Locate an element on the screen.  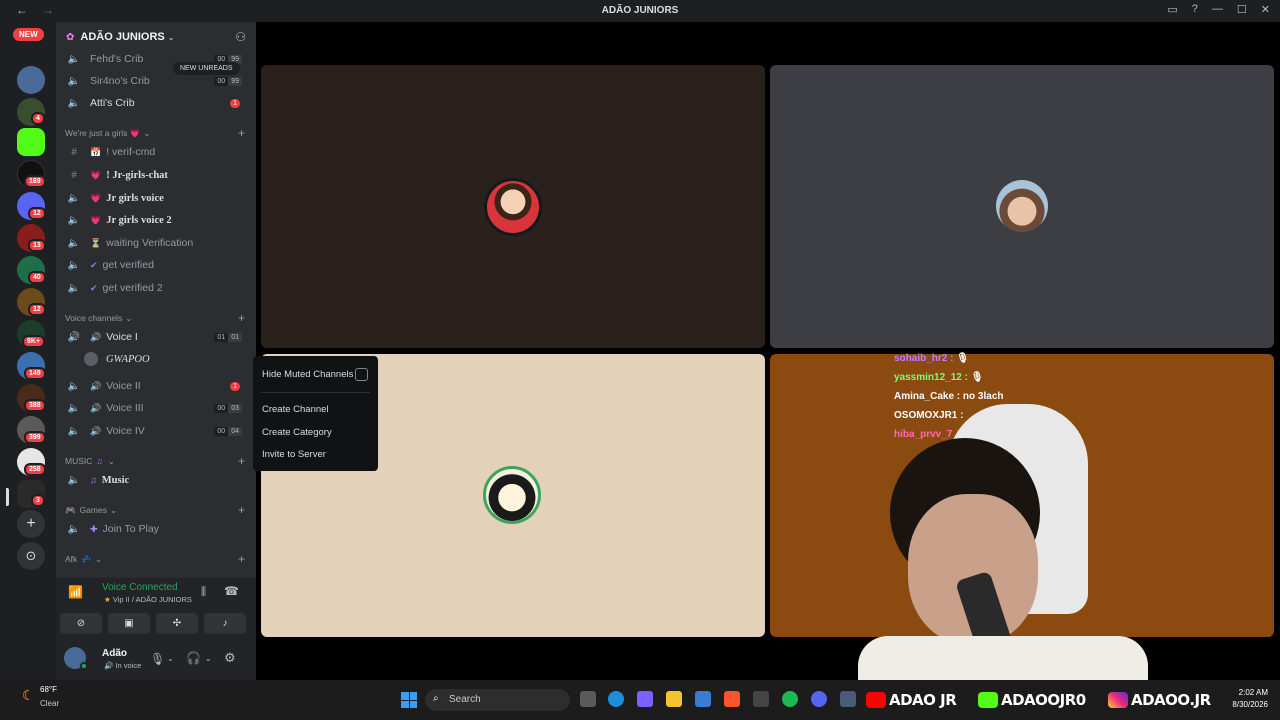
gear-icon: ⚙ is located at coordinates (230, 658).